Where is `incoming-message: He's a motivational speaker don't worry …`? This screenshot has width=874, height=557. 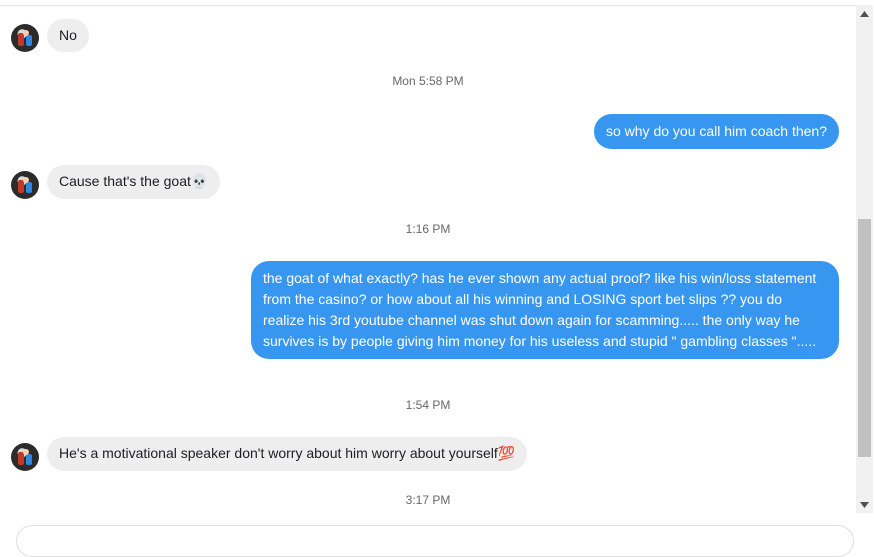
incoming-message: He's a motivational speaker don't worry … is located at coordinates (287, 454).